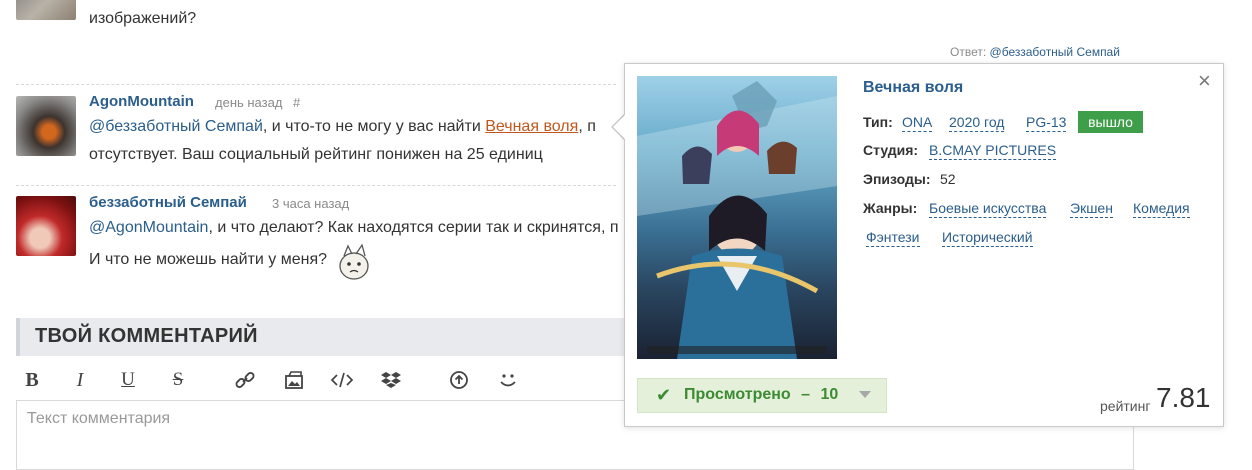 The image size is (1252, 470). I want to click on watched-label: Просмотрено – 10, so click(761, 394).